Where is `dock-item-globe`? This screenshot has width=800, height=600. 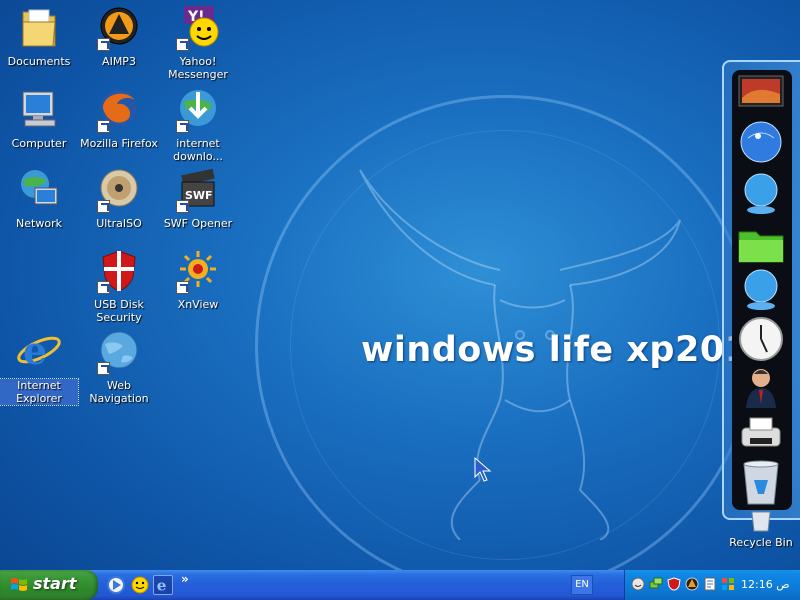 dock-item-globe is located at coordinates (761, 141).